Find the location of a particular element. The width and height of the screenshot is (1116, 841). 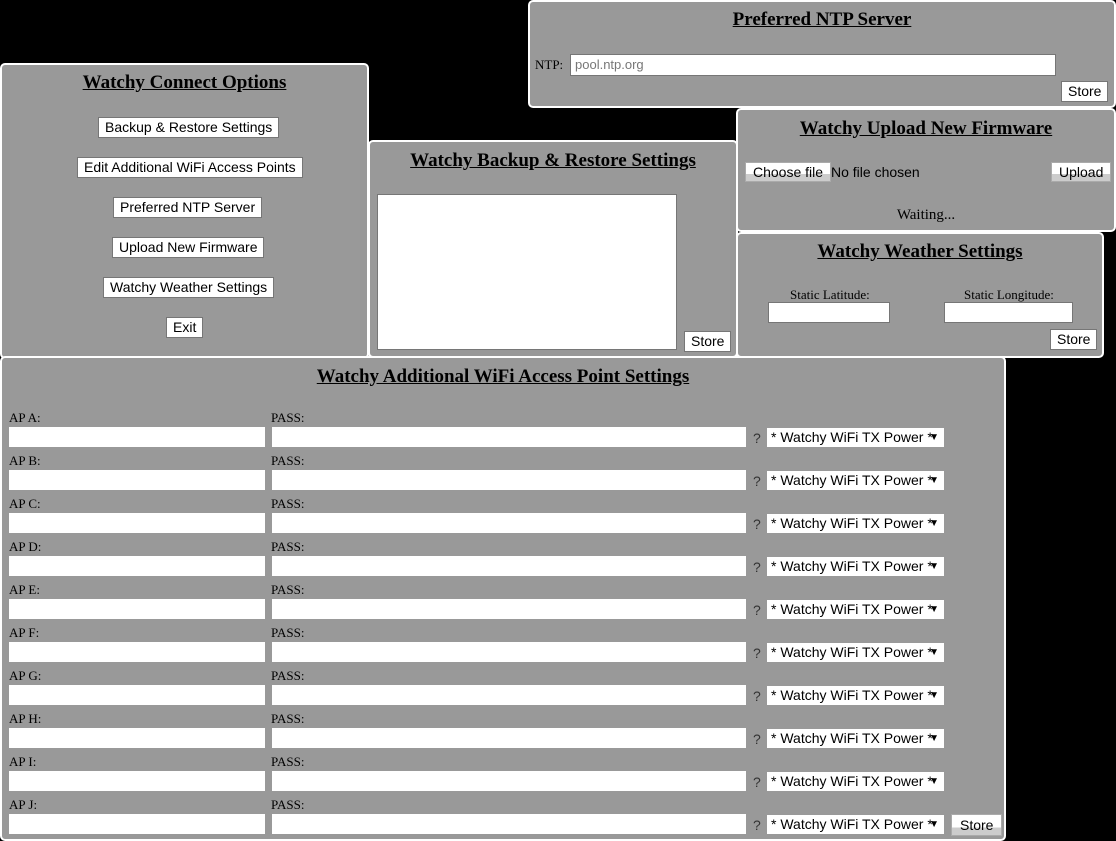

ap-row-j: AP J: PASS:? * Watchy WiFi TX Power * ▼ is located at coordinates (502, 816).